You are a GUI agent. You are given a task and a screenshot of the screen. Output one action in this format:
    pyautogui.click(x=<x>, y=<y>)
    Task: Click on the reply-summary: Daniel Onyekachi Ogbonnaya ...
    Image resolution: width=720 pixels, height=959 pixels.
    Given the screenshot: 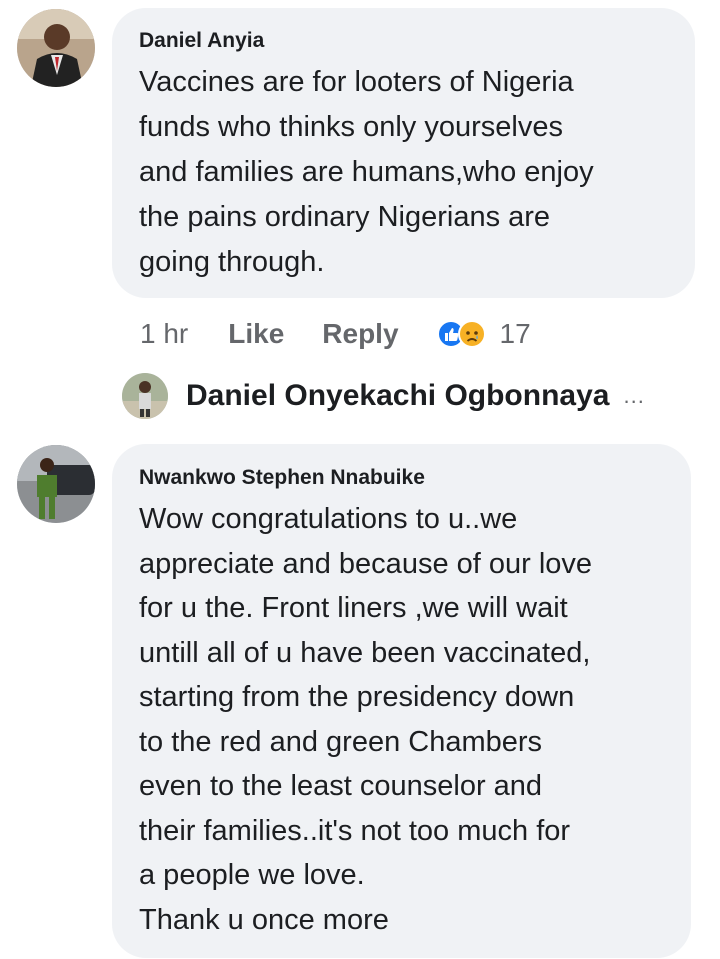 What is the action you would take?
    pyautogui.click(x=383, y=396)
    